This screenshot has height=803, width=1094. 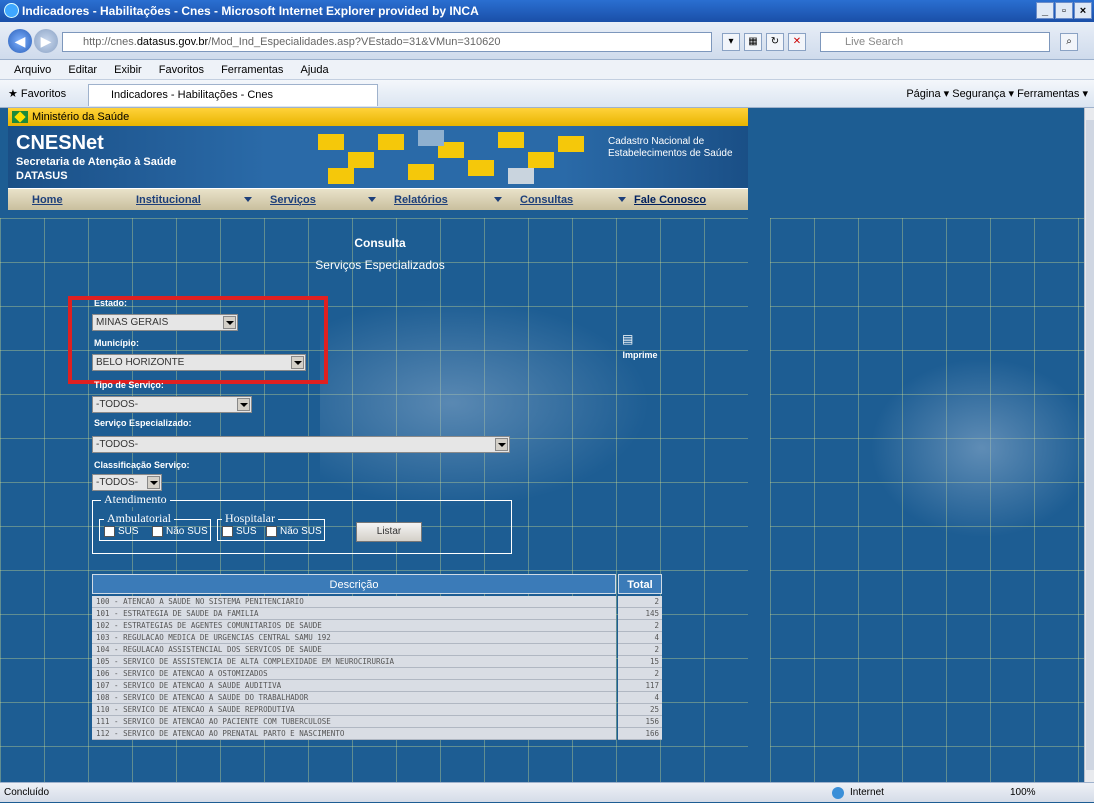 I want to click on row-total: 117, so click(x=640, y=686).